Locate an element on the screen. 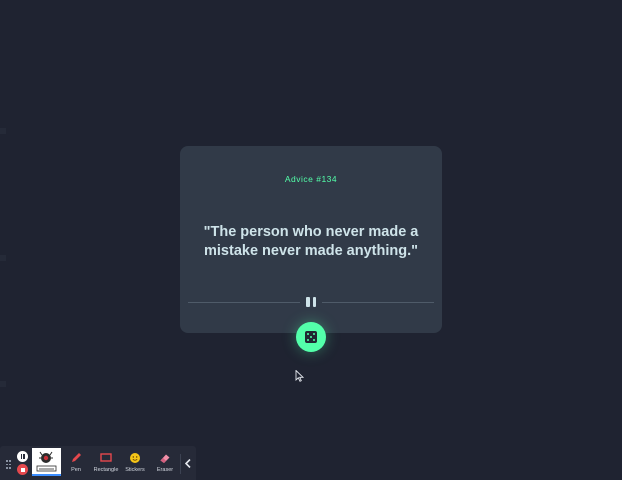  advice-id-label: Advice #134 is located at coordinates (311, 179).